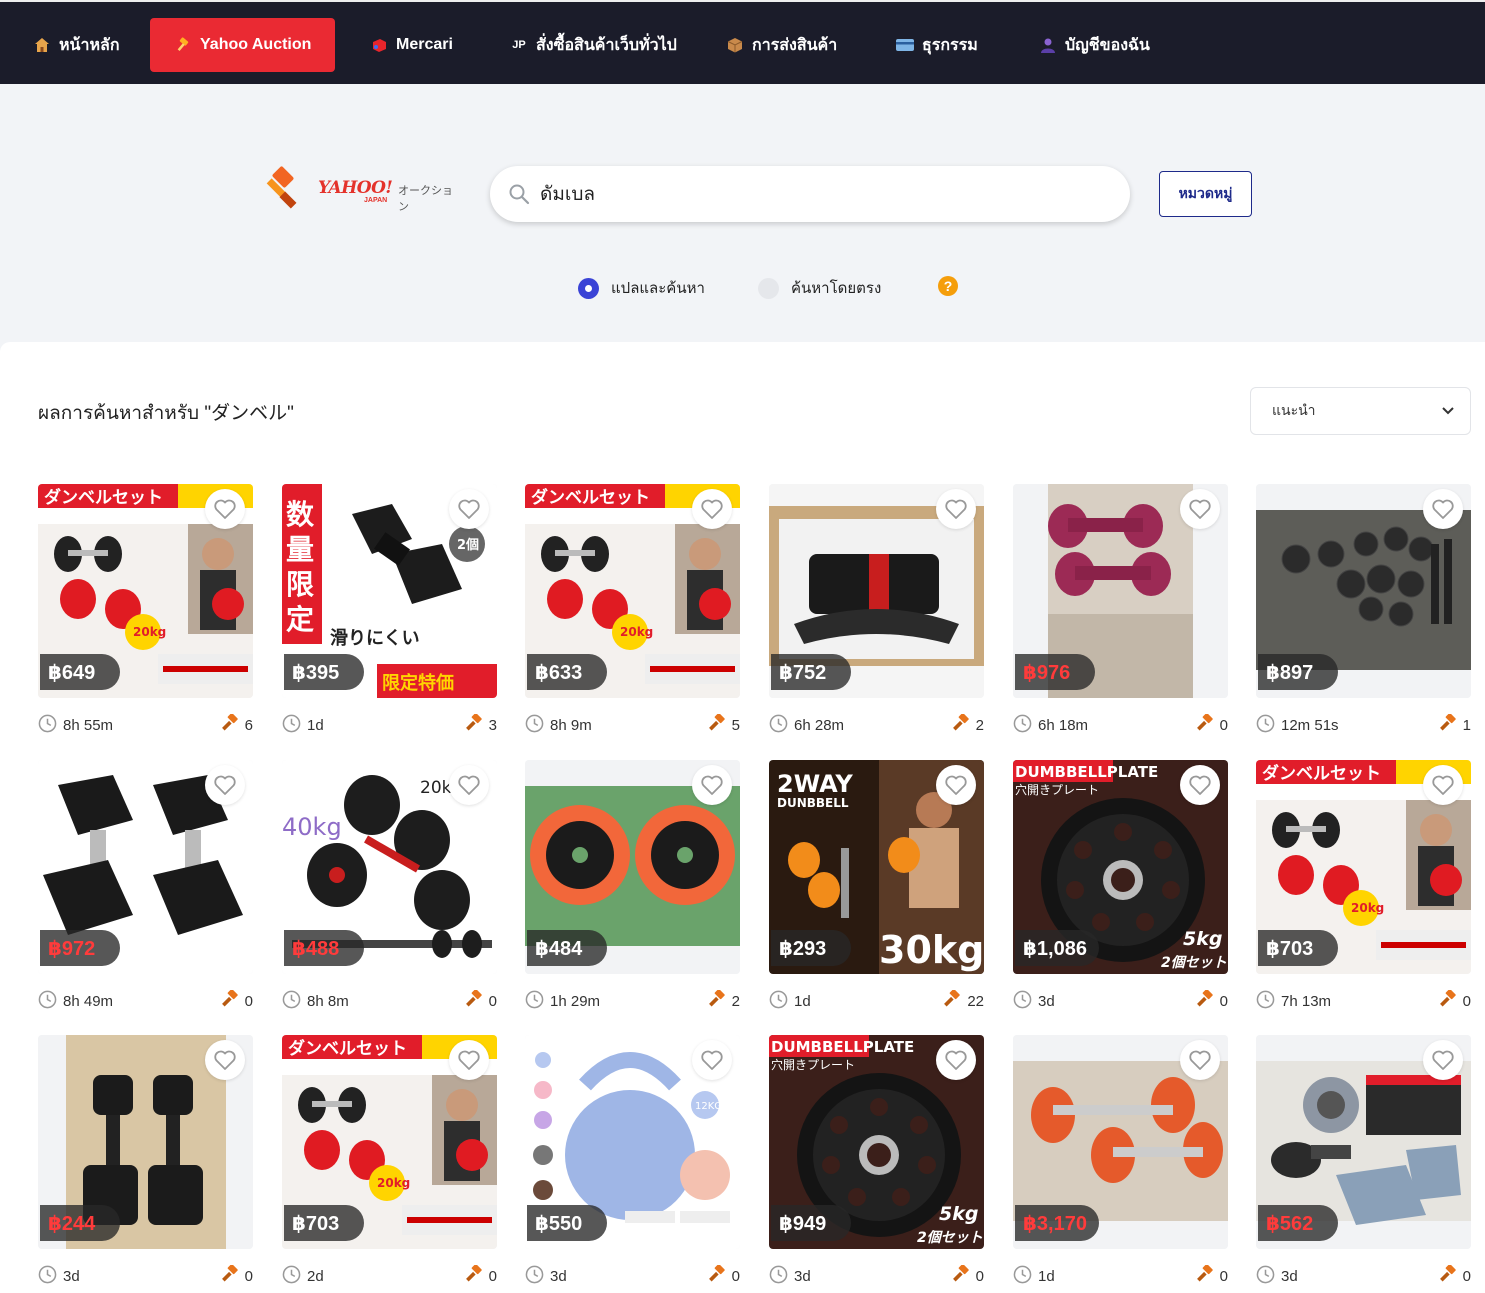 This screenshot has height=1293, width=1485. I want to click on category-button: หมวดหมู่, so click(1205, 194).